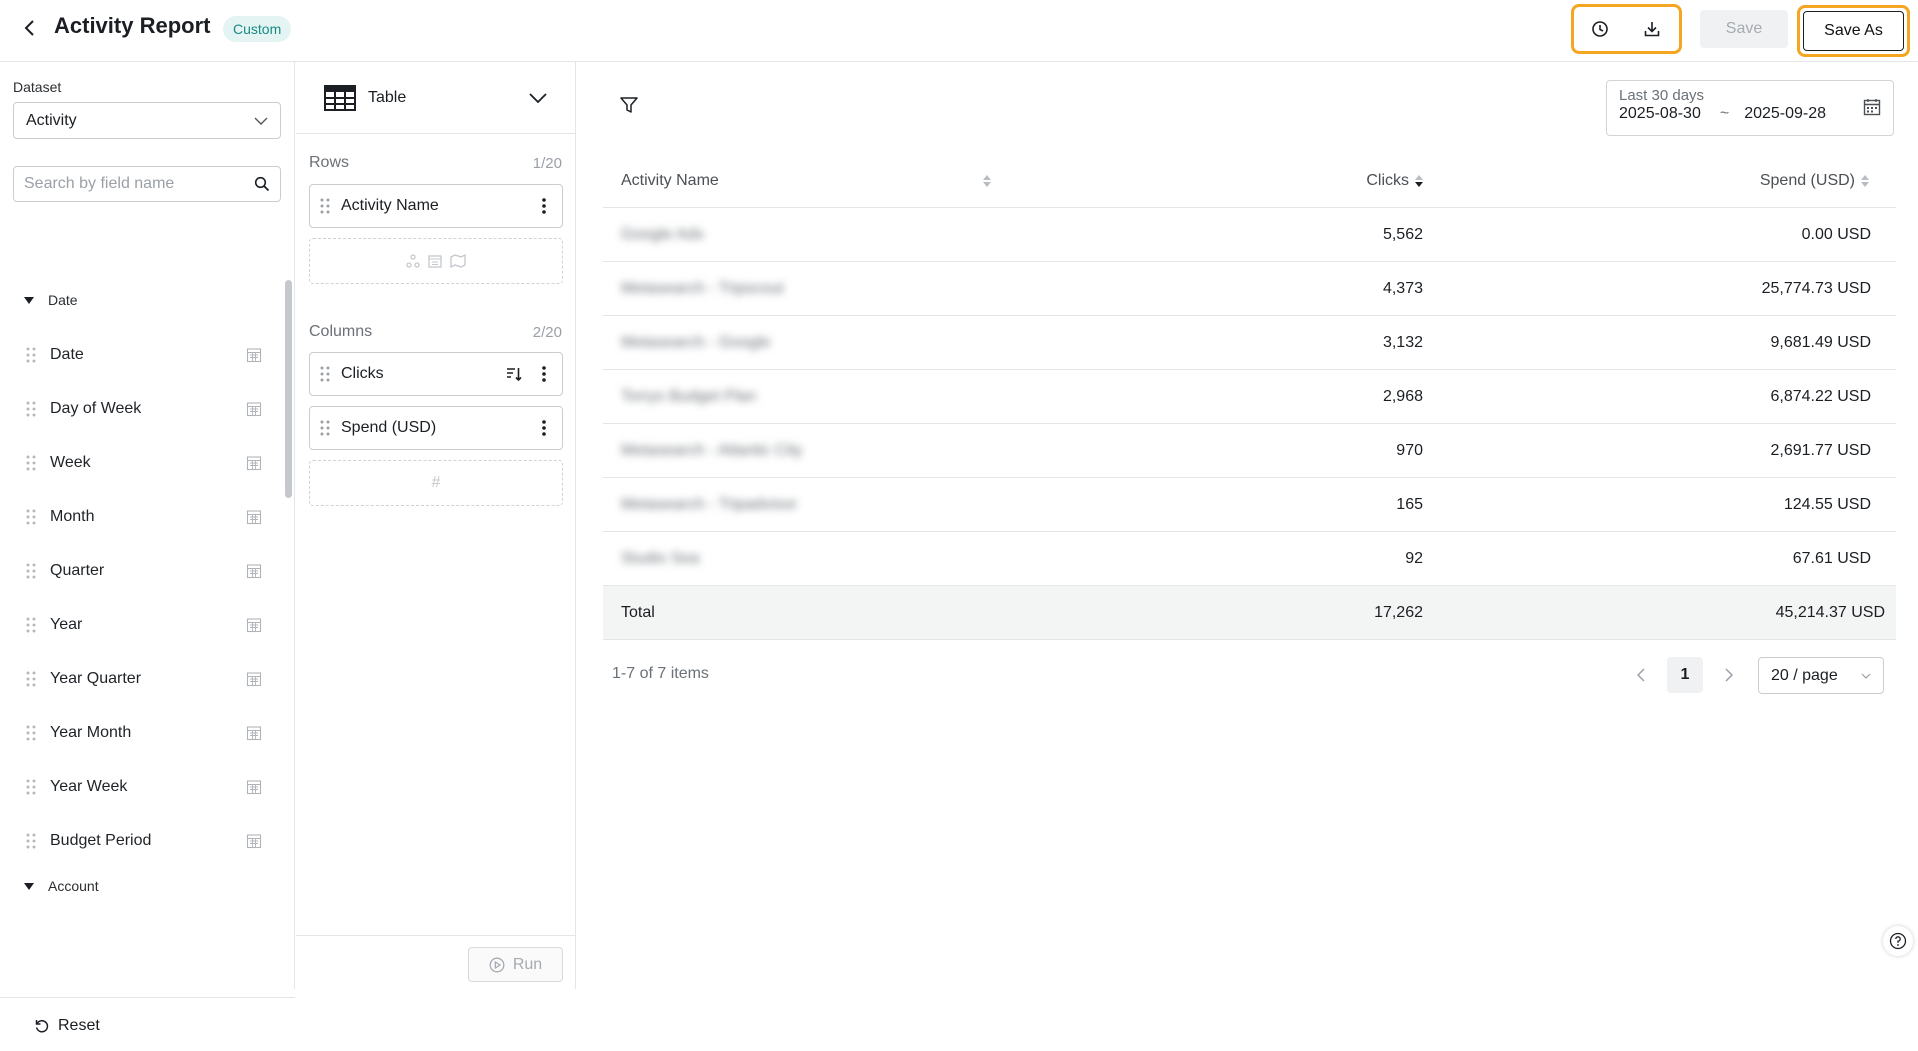 Image resolution: width=1918 pixels, height=1051 pixels. I want to click on group-toggle-date: Date, so click(51, 300).